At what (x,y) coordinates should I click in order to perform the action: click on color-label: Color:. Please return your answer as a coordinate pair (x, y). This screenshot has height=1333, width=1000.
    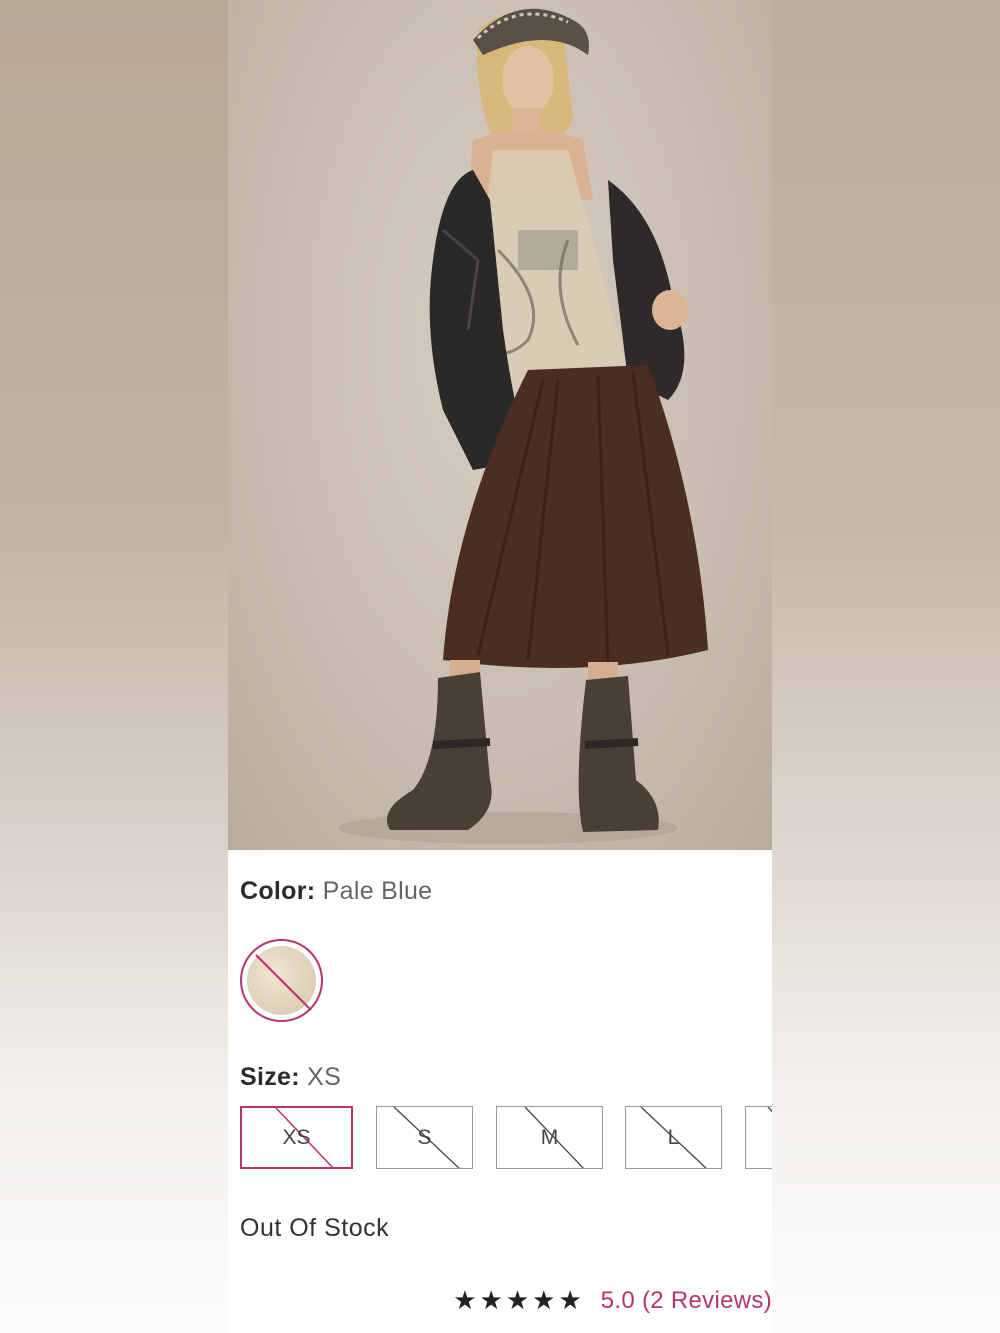
    Looking at the image, I should click on (278, 891).